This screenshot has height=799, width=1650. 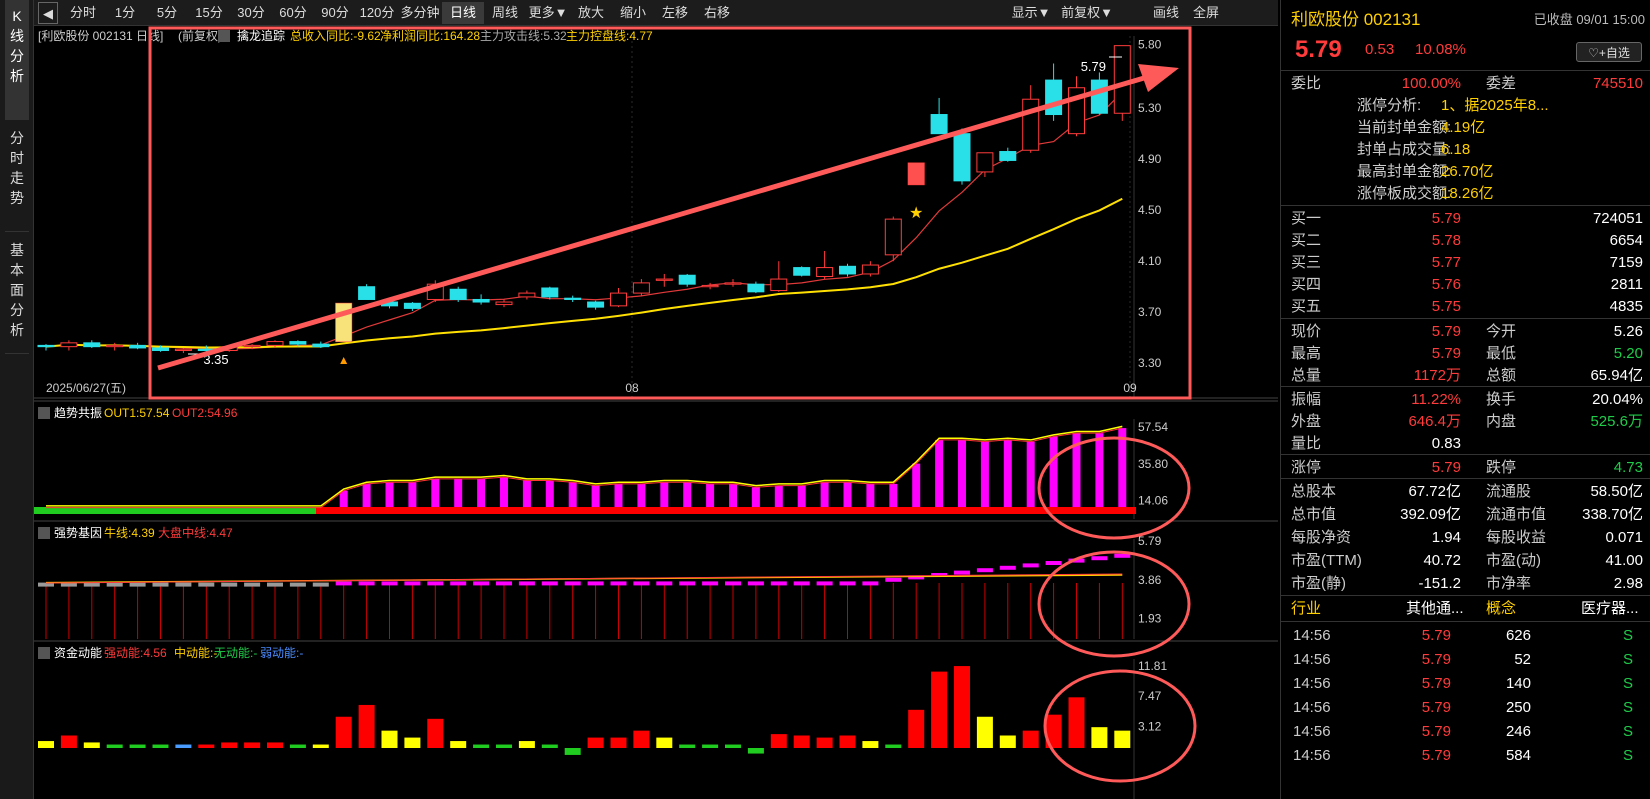 What do you see at coordinates (609, 35) in the screenshot?
I see `main-f4: 主力控盘线:4.77` at bounding box center [609, 35].